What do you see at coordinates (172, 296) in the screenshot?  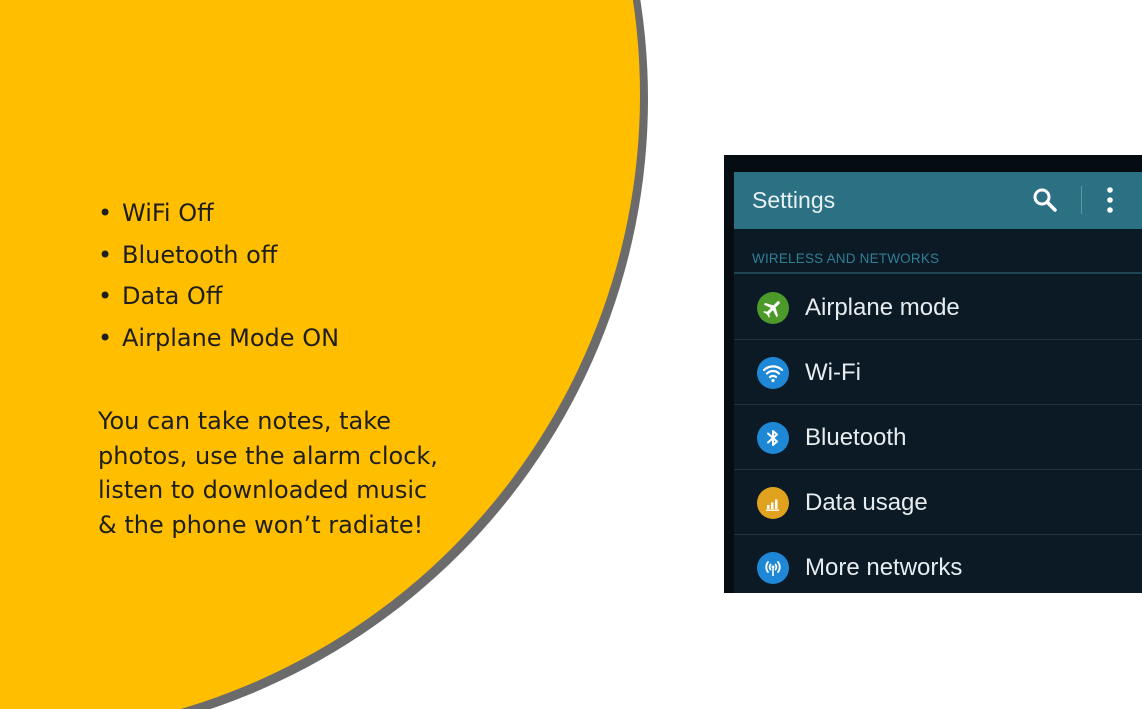 I see `bullet-text: Data Off` at bounding box center [172, 296].